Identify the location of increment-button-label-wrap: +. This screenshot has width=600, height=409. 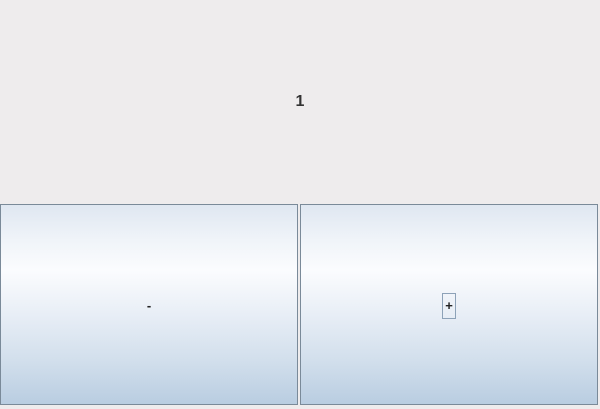
(449, 306).